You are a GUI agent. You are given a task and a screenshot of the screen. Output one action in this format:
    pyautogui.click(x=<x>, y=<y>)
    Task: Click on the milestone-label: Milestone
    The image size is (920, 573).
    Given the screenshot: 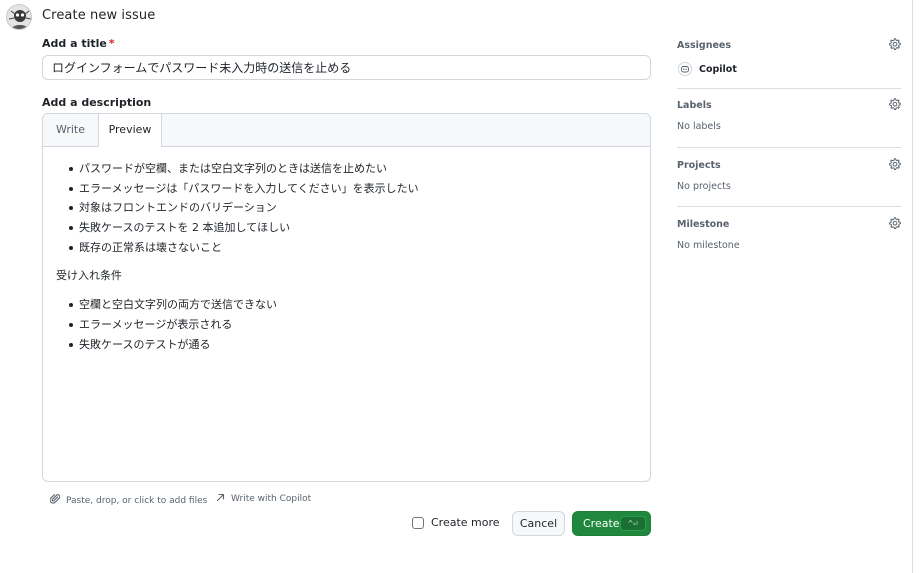 What is the action you would take?
    pyautogui.click(x=703, y=224)
    